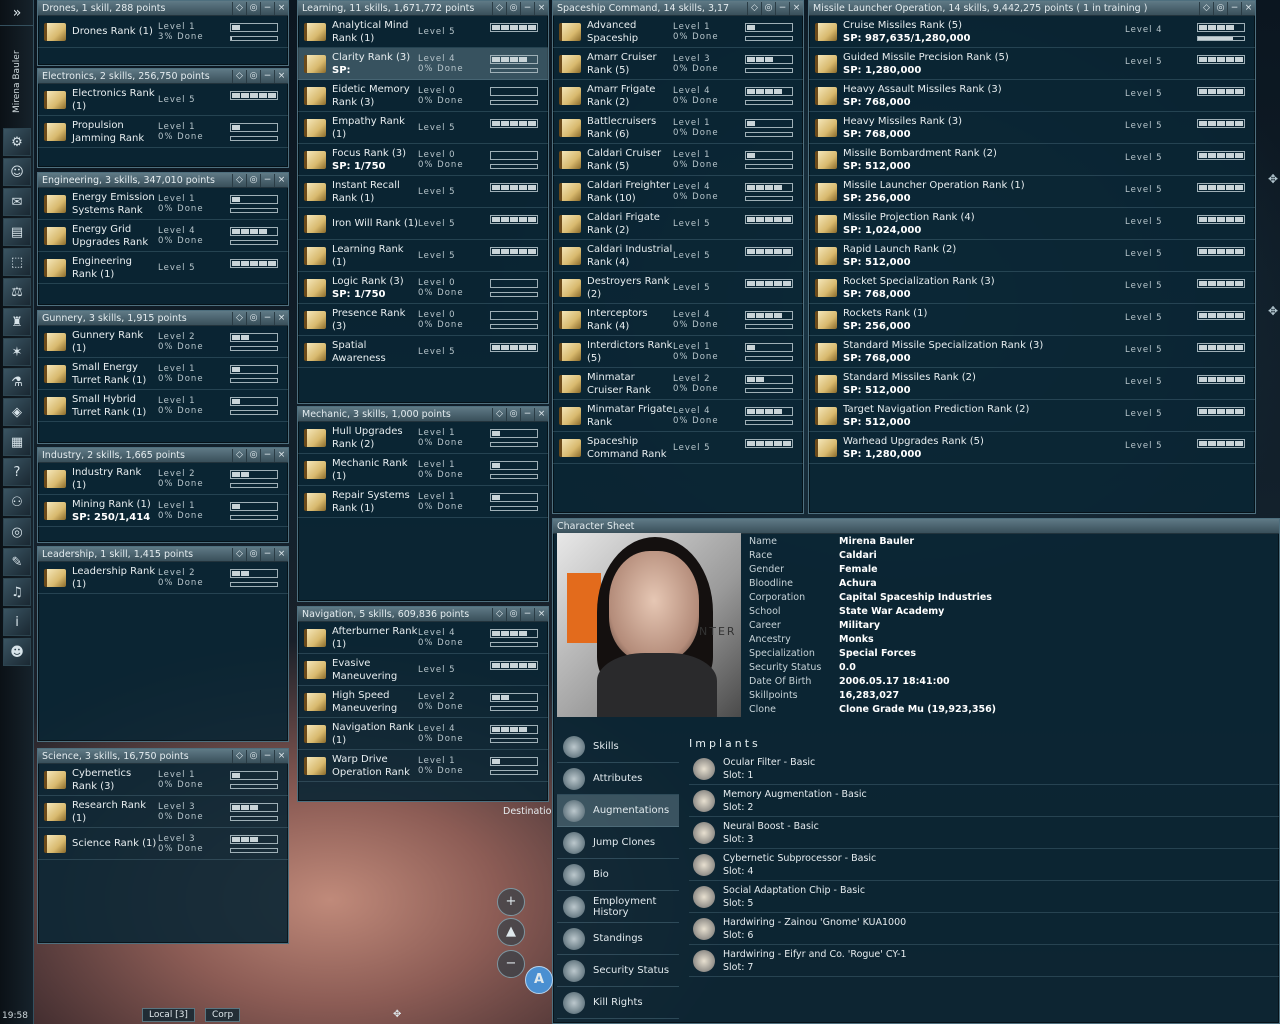 The height and width of the screenshot is (1024, 1280). What do you see at coordinates (163, 342) in the screenshot?
I see `skill-row: Gunnery Rank (1) Level 2 0% Done` at bounding box center [163, 342].